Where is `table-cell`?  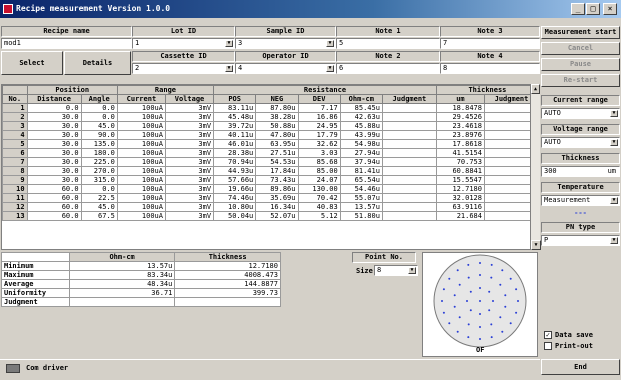
table-cell is located at coordinates (409, 180).